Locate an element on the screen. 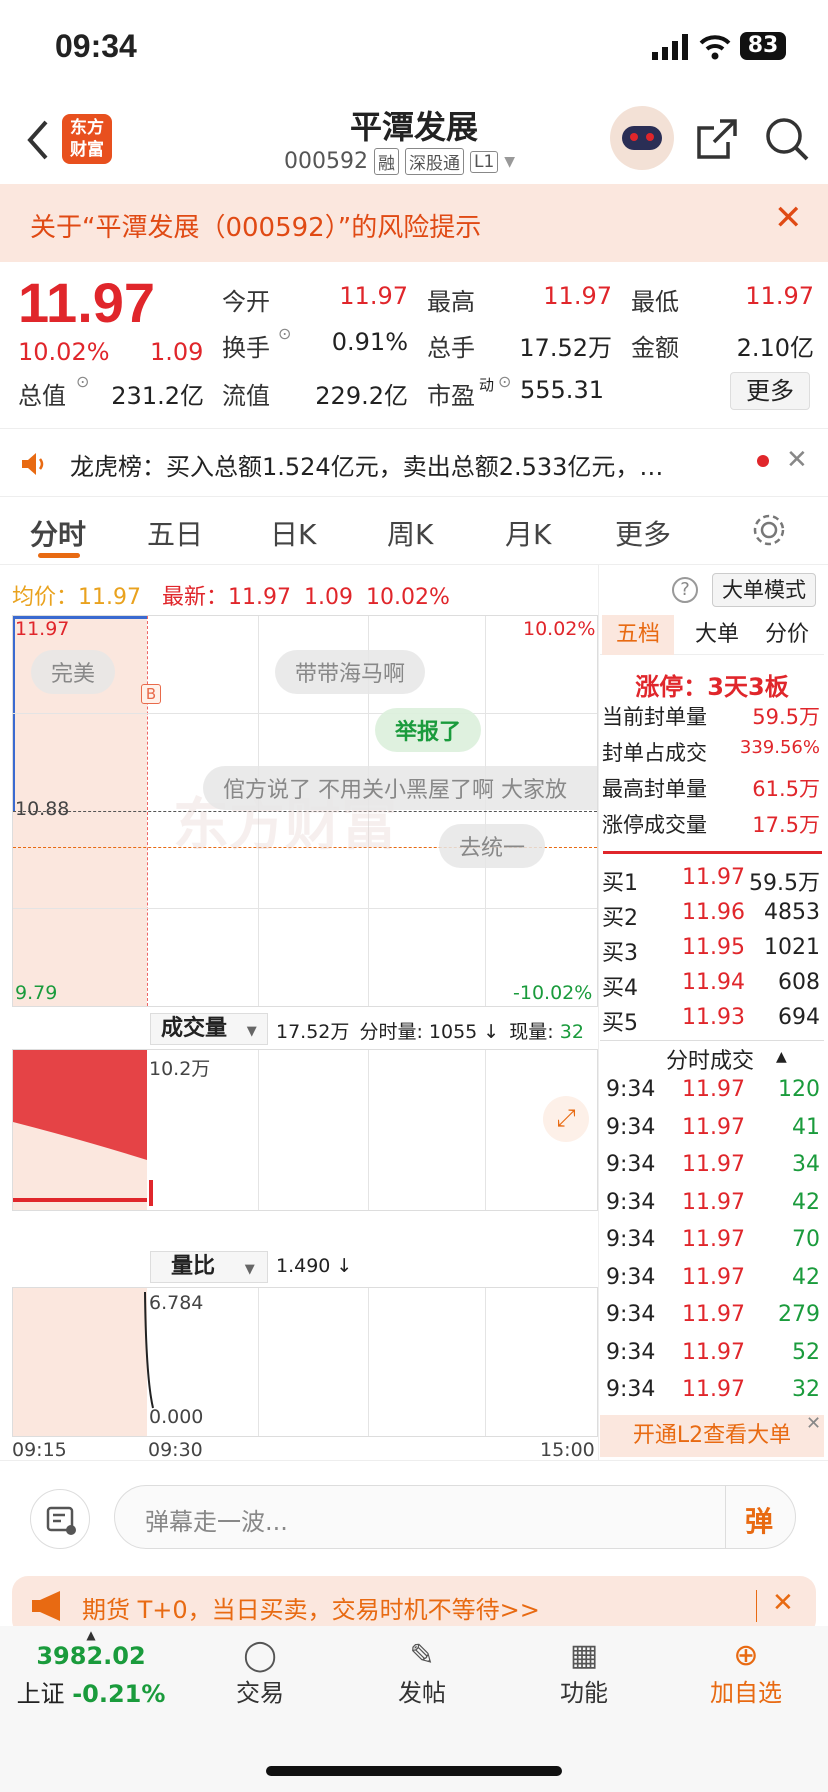  tab-level5: 五档 is located at coordinates (638, 635).